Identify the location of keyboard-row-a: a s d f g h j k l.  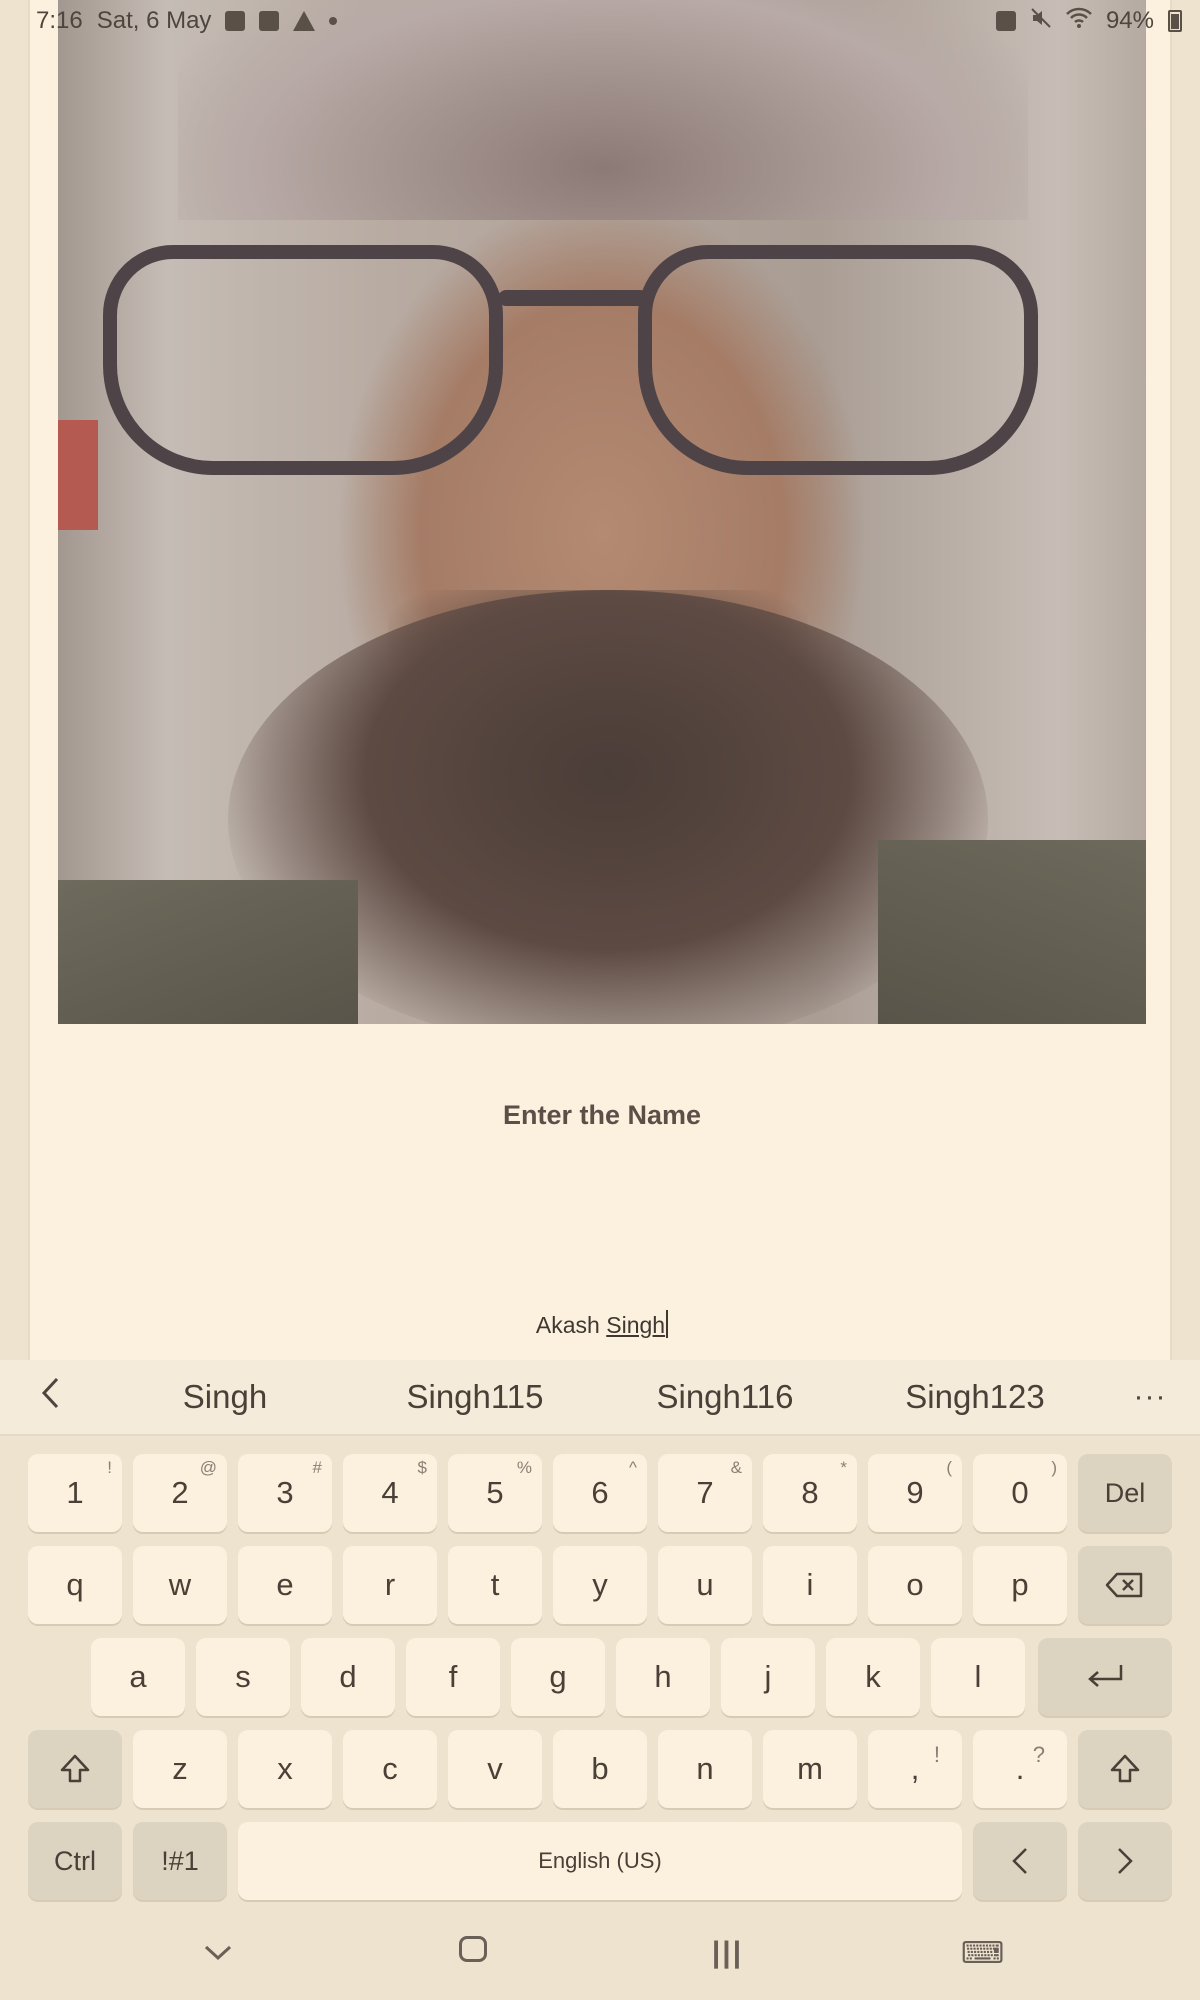
(600, 1677).